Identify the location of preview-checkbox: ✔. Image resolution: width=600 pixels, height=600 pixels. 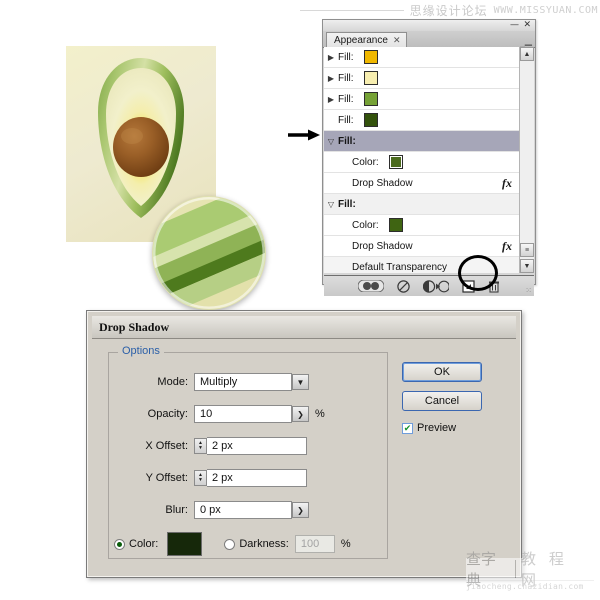
(407, 428).